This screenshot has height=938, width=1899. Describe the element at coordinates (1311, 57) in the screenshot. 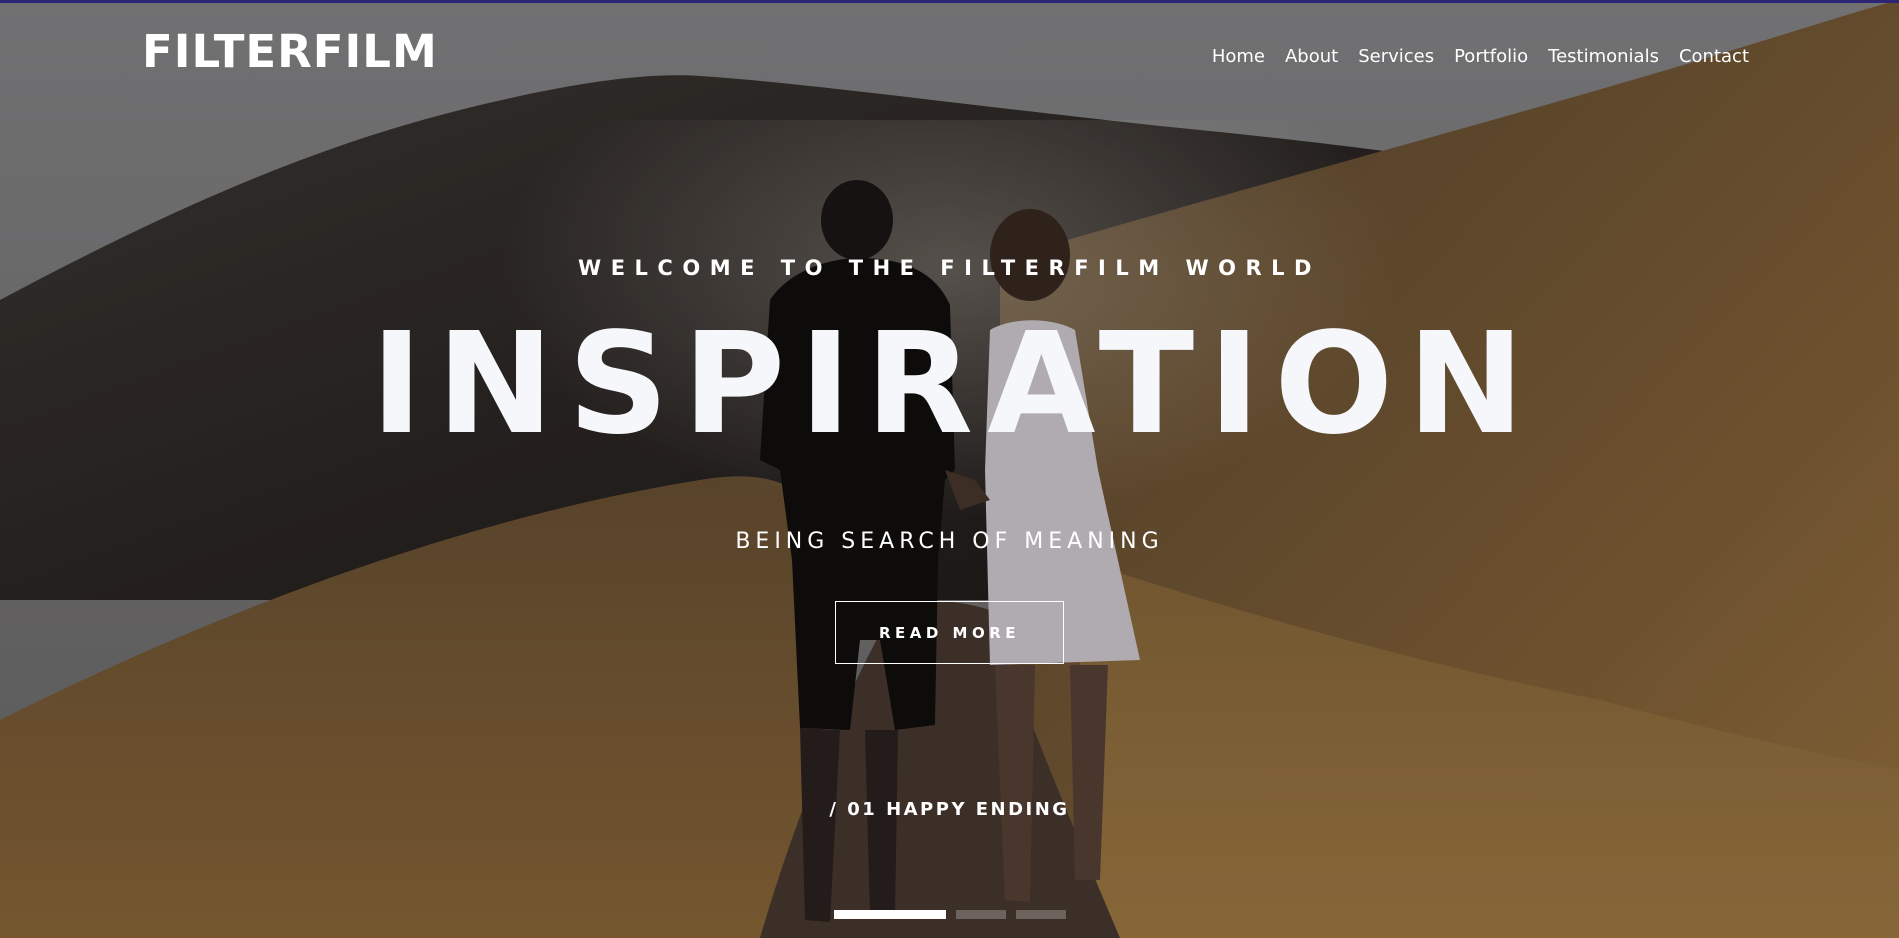

I see `nav-about: About` at that location.